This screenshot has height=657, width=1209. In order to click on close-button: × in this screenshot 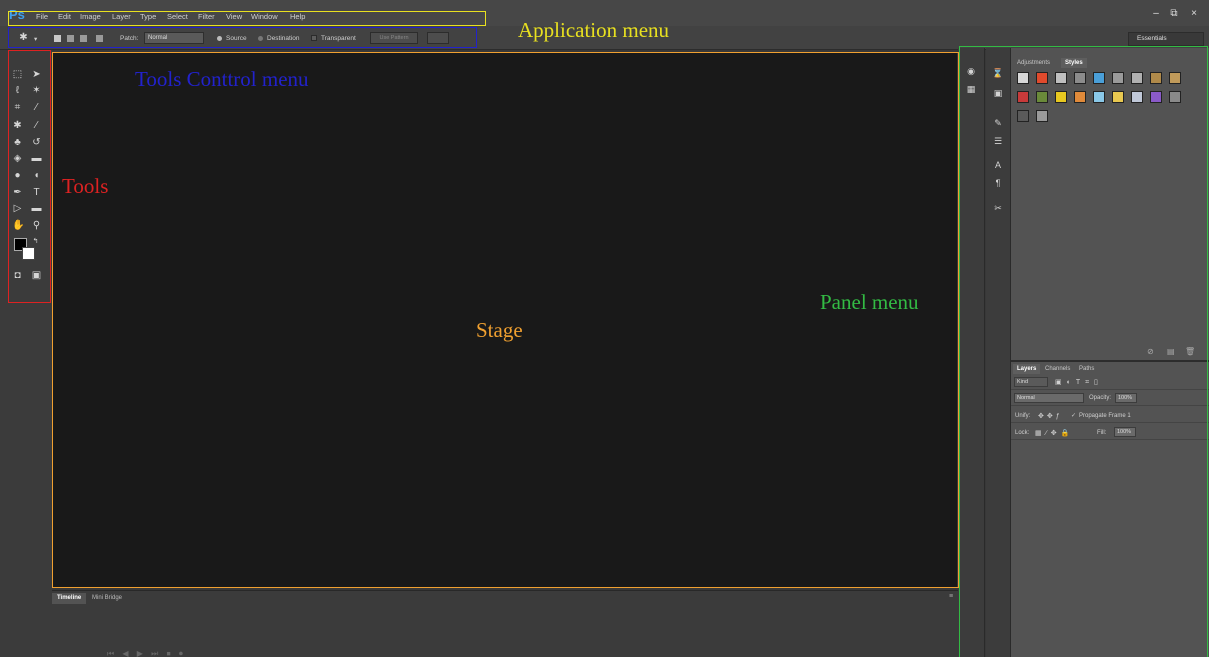, I will do `click(1194, 14)`.